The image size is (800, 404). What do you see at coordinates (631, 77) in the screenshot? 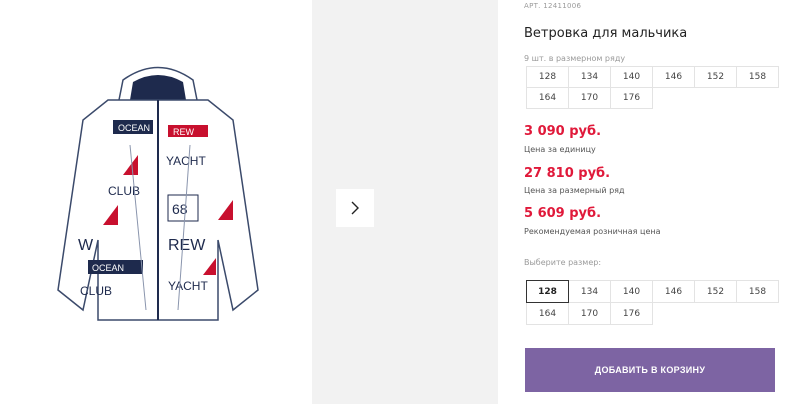
I see `series-size-cell: 140` at bounding box center [631, 77].